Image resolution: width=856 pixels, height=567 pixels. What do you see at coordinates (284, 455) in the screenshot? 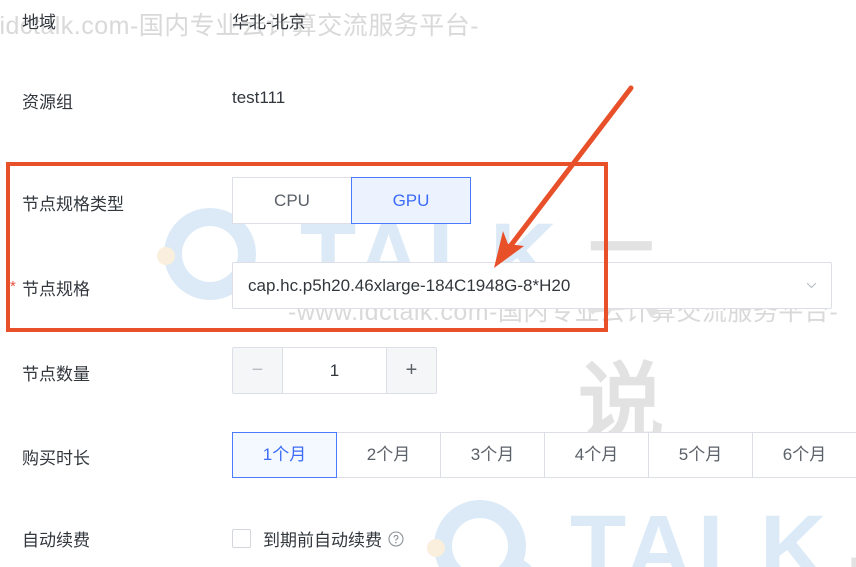
I see `duration-tab-1: 1个月` at bounding box center [284, 455].